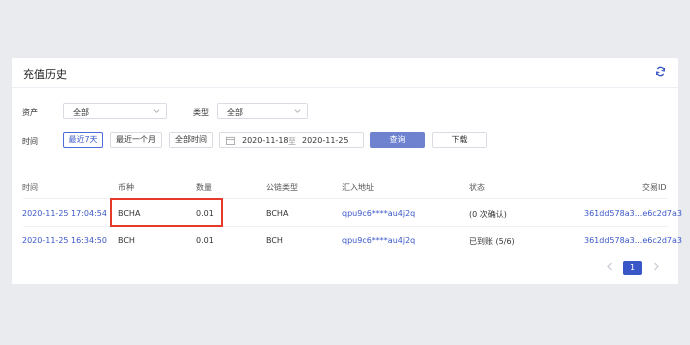 This screenshot has width=690, height=345. What do you see at coordinates (274, 240) in the screenshot?
I see `row2-chain-type: BCH` at bounding box center [274, 240].